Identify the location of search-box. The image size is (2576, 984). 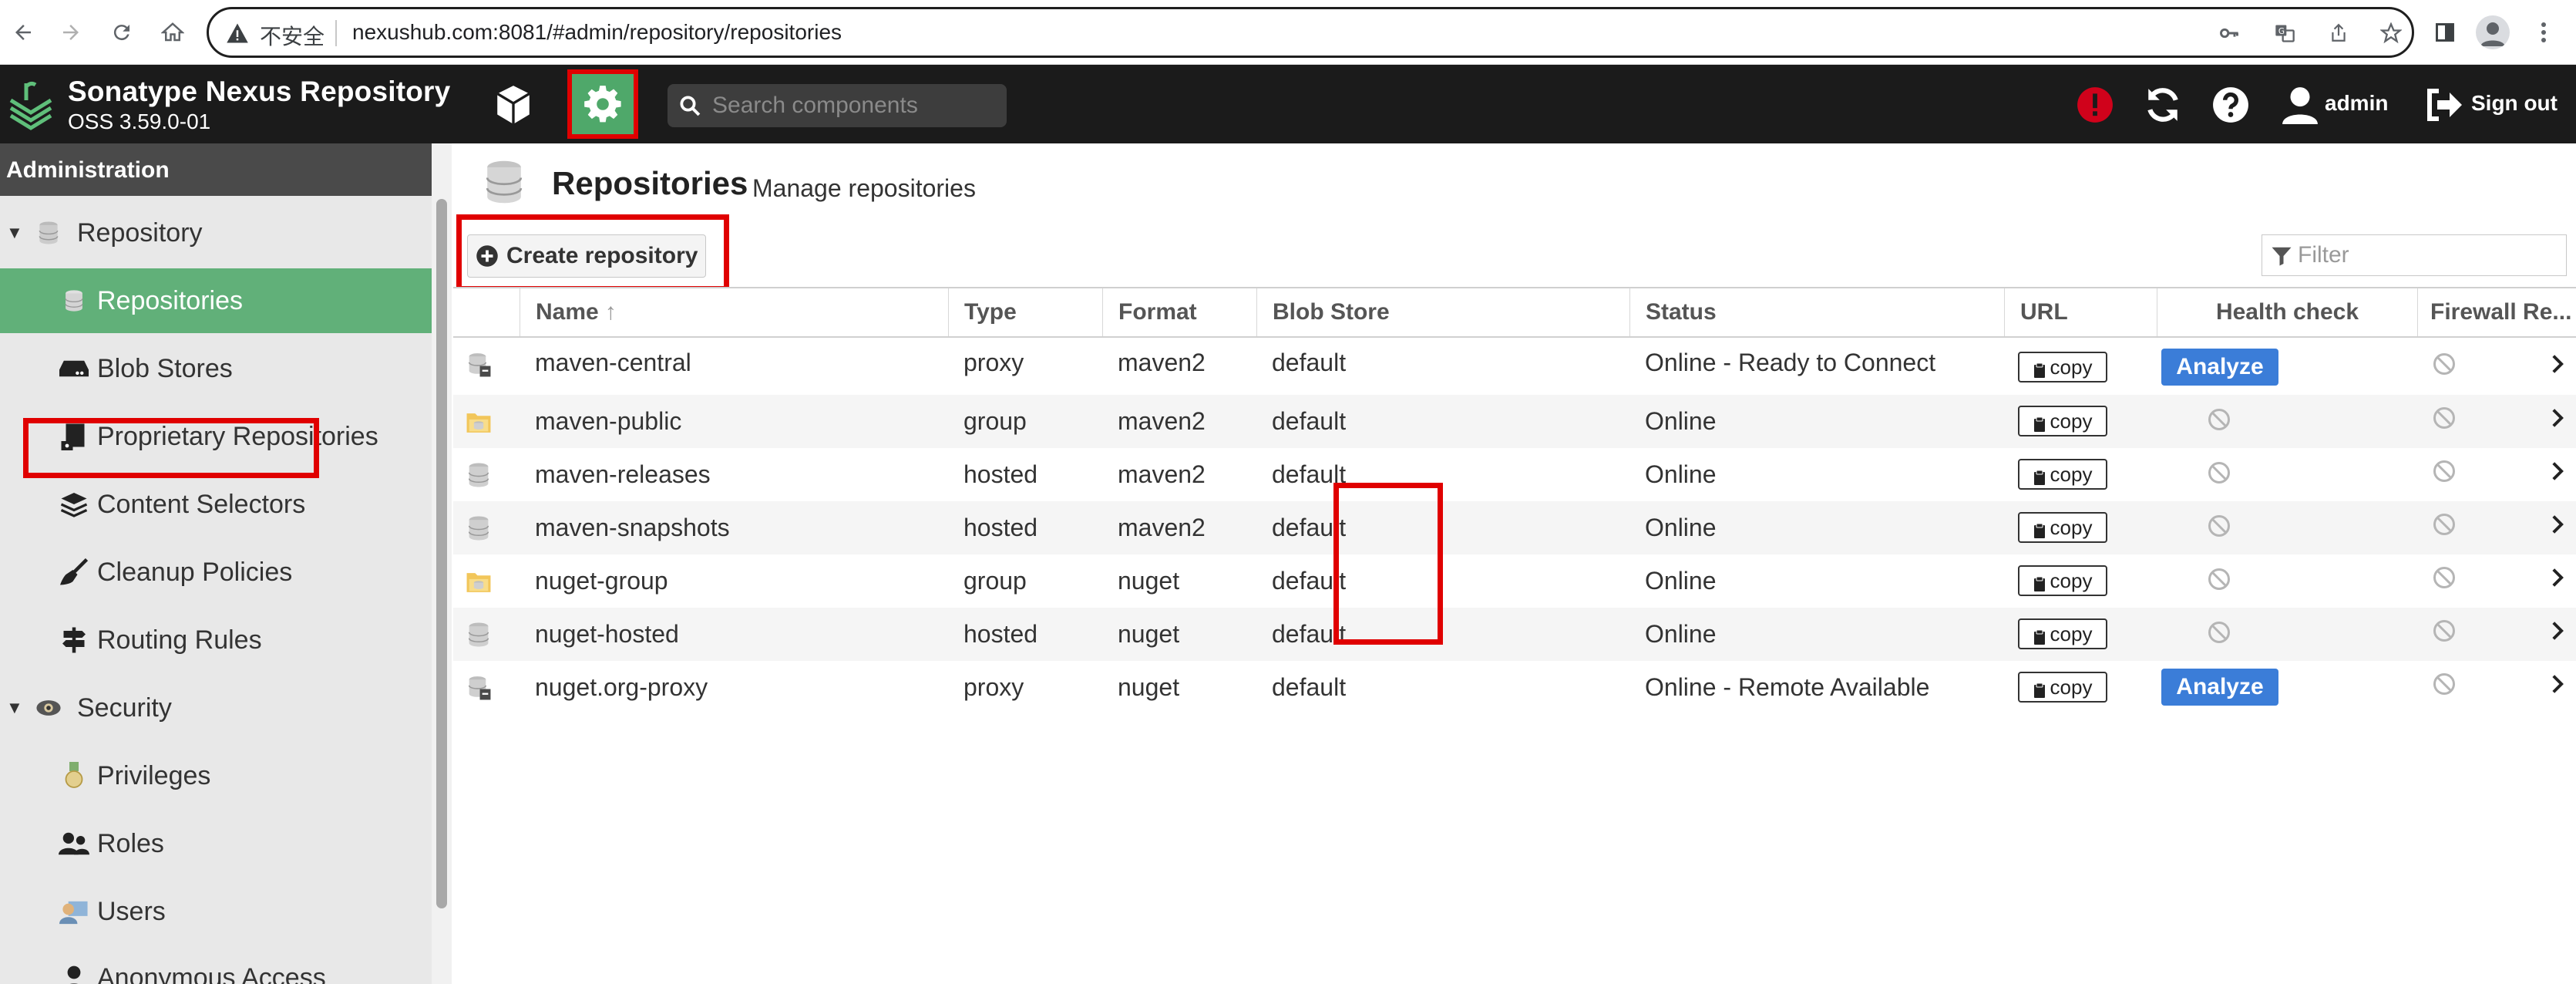
(837, 105).